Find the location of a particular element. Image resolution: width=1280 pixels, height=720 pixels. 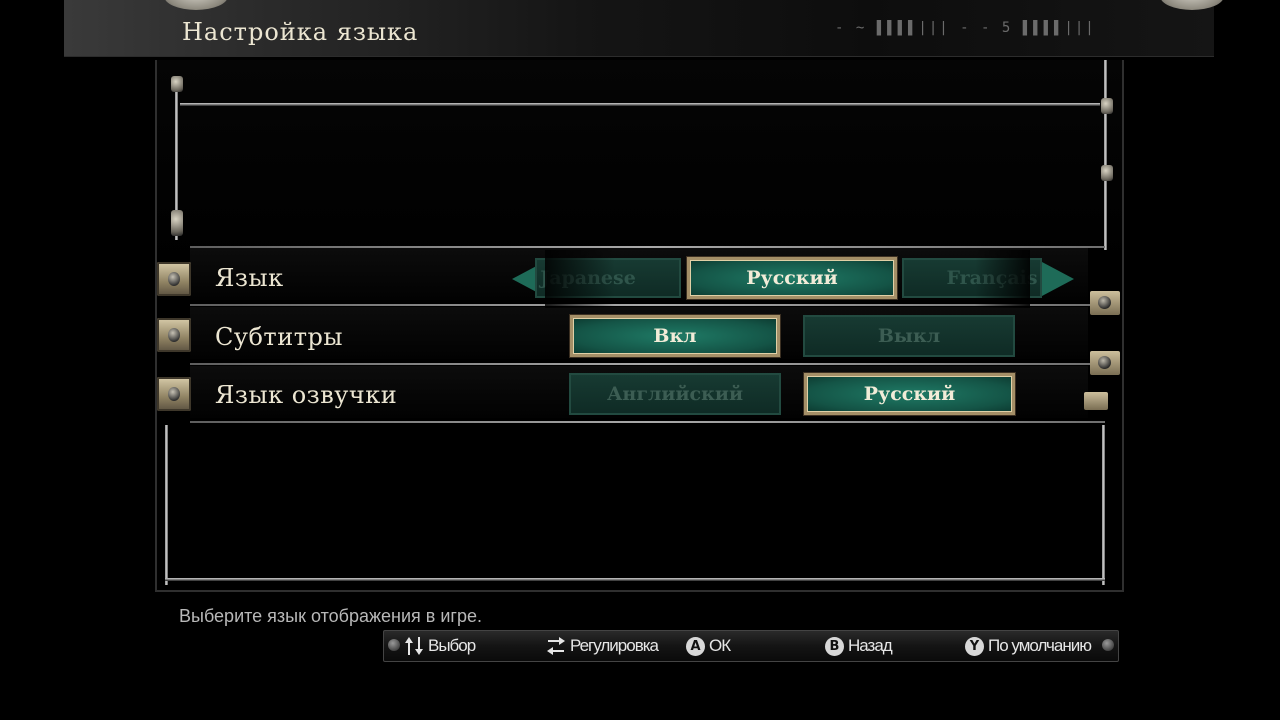

option-label: Выкл is located at coordinates (909, 336).